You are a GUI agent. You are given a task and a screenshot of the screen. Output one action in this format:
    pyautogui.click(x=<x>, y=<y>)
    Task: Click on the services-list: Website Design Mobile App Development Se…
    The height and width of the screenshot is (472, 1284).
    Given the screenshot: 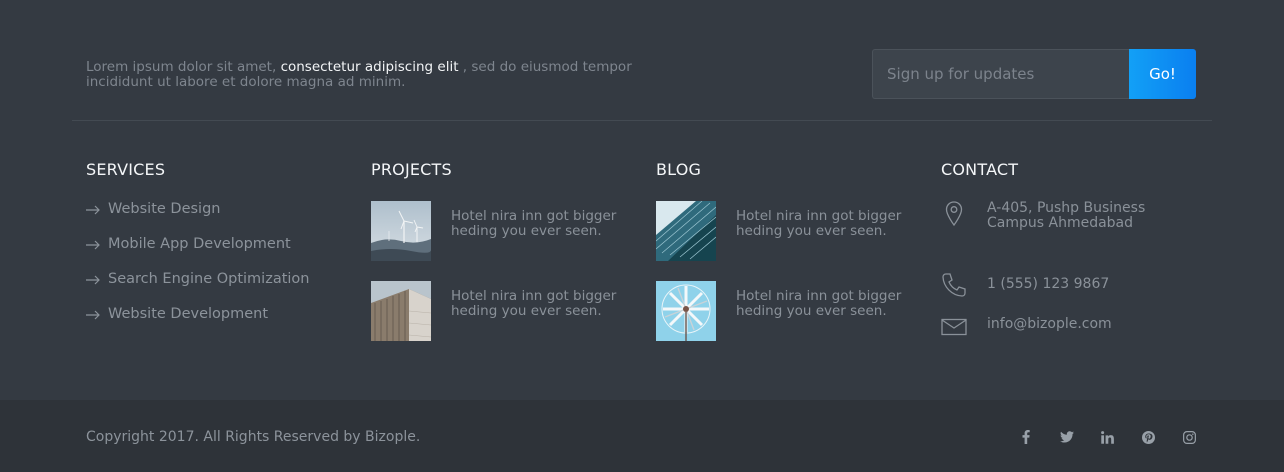 What is the action you would take?
    pyautogui.click(x=221, y=267)
    